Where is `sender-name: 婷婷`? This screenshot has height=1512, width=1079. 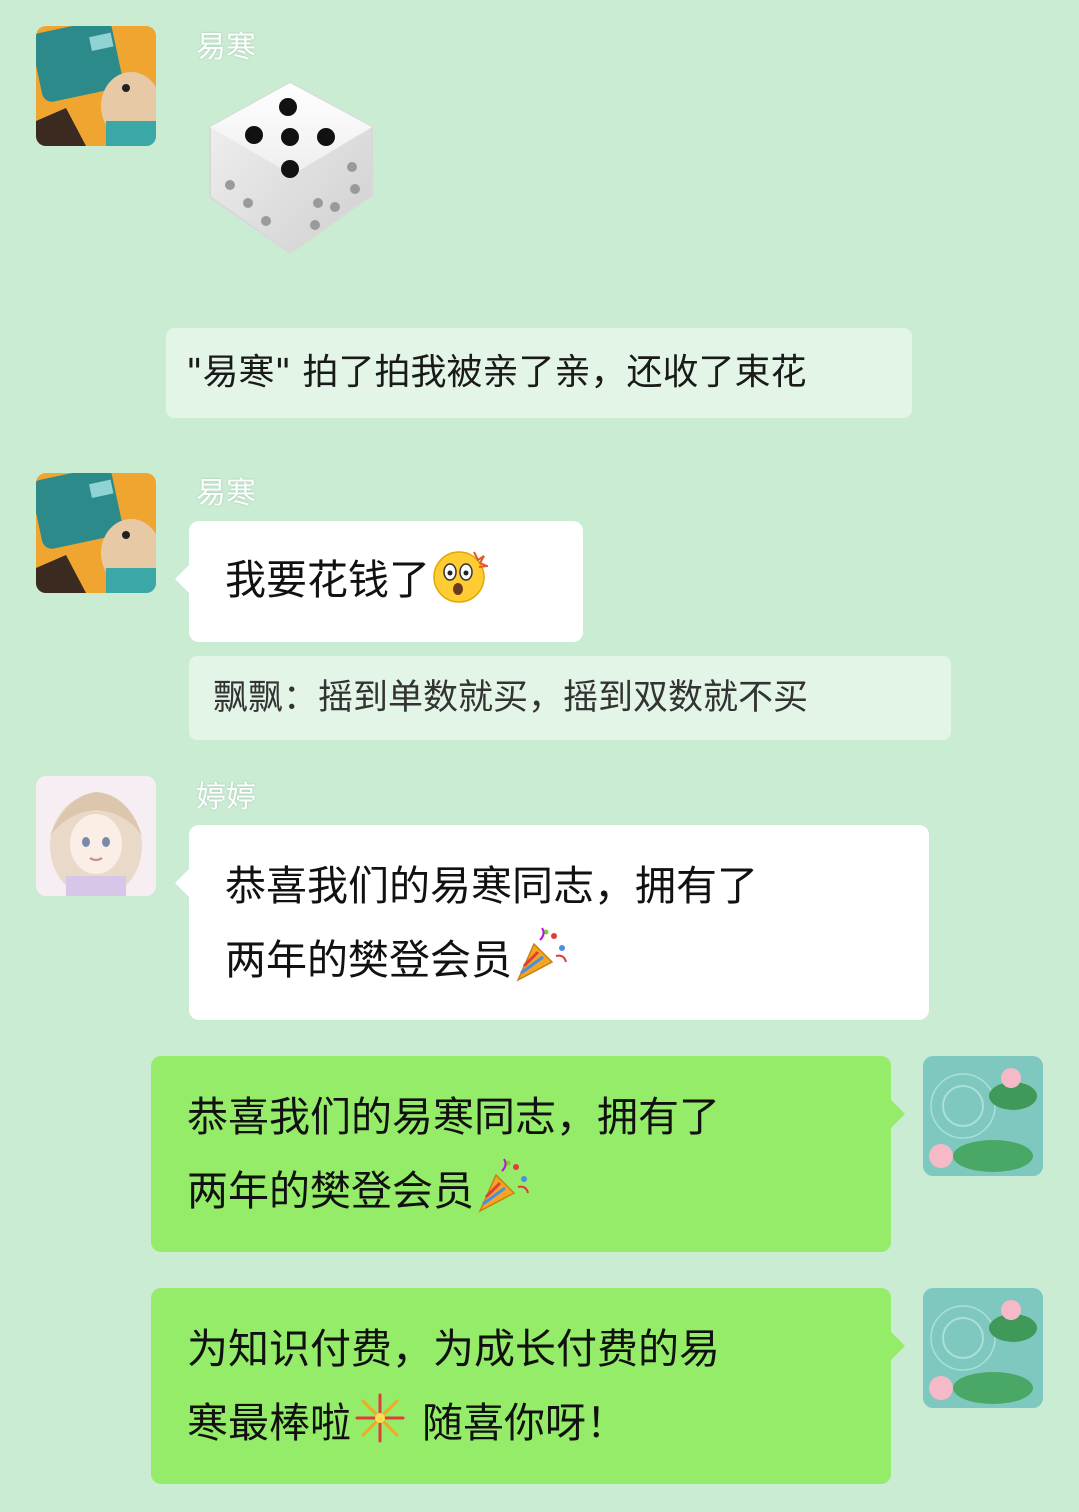
sender-name: 婷婷 is located at coordinates (226, 797).